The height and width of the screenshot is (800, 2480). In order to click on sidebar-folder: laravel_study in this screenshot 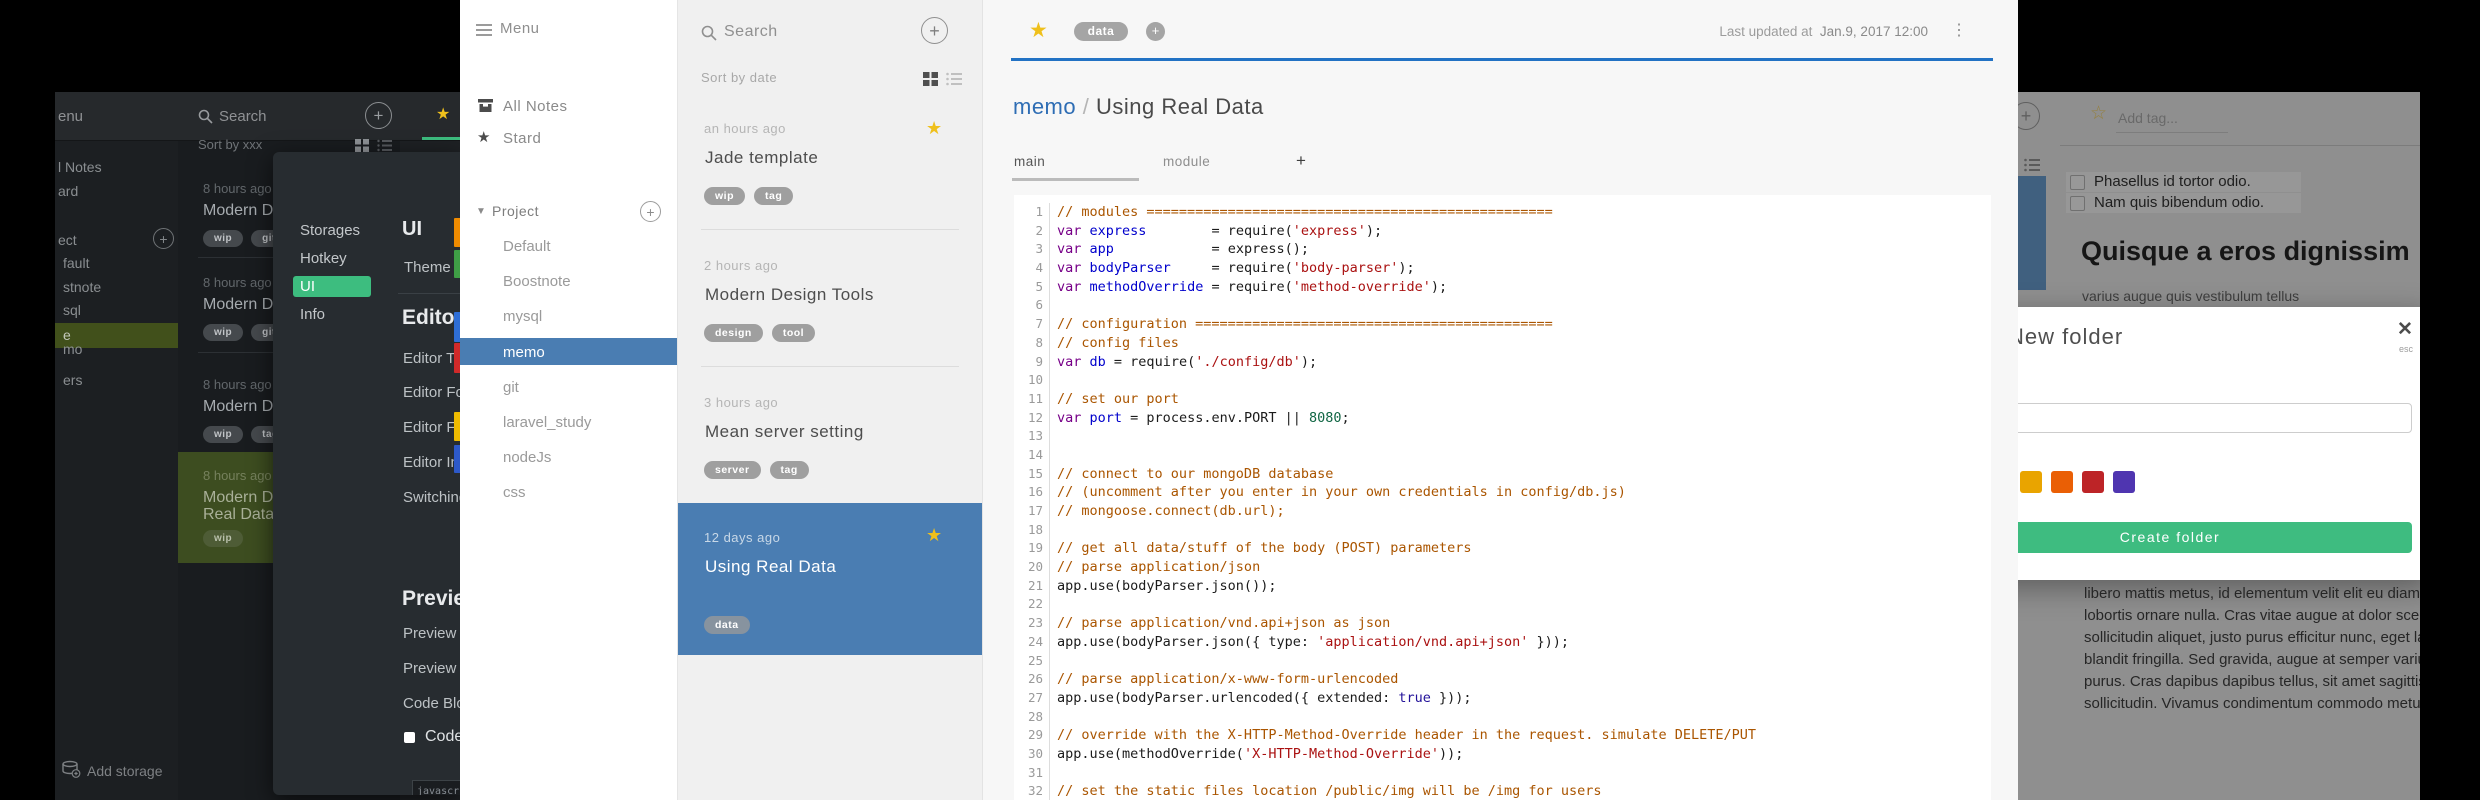, I will do `click(547, 422)`.